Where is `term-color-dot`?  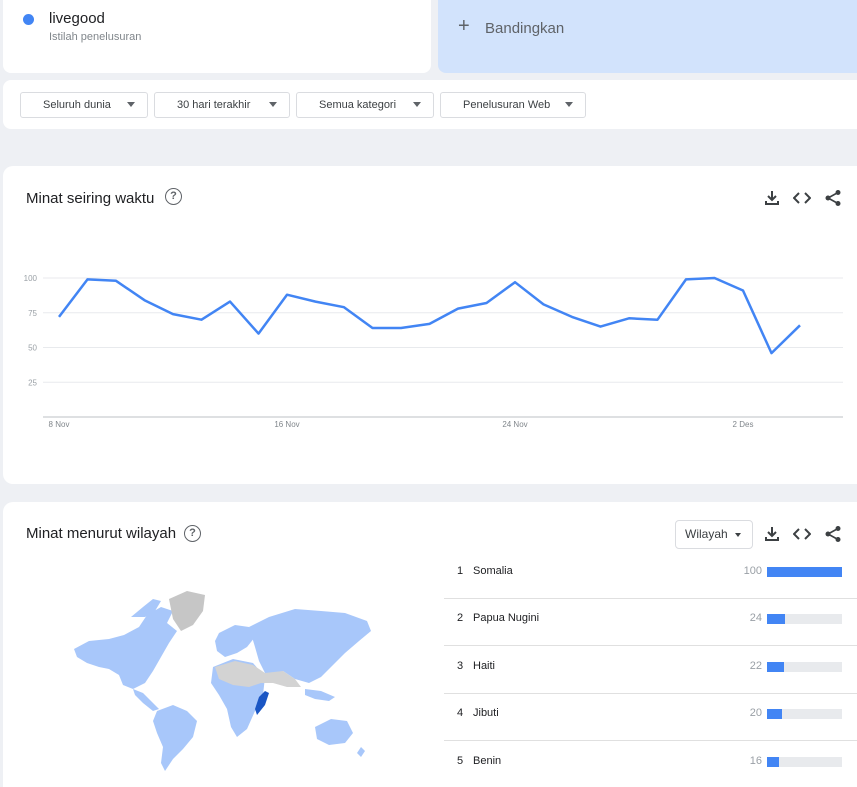
term-color-dot is located at coordinates (28, 19).